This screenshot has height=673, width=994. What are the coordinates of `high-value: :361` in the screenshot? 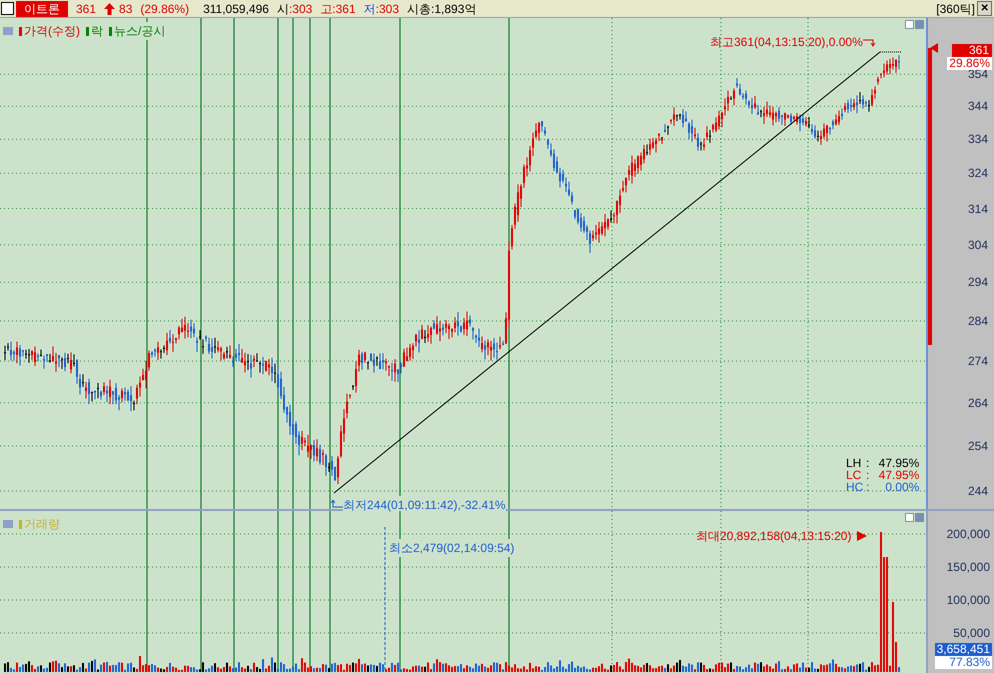 It's located at (344, 9).